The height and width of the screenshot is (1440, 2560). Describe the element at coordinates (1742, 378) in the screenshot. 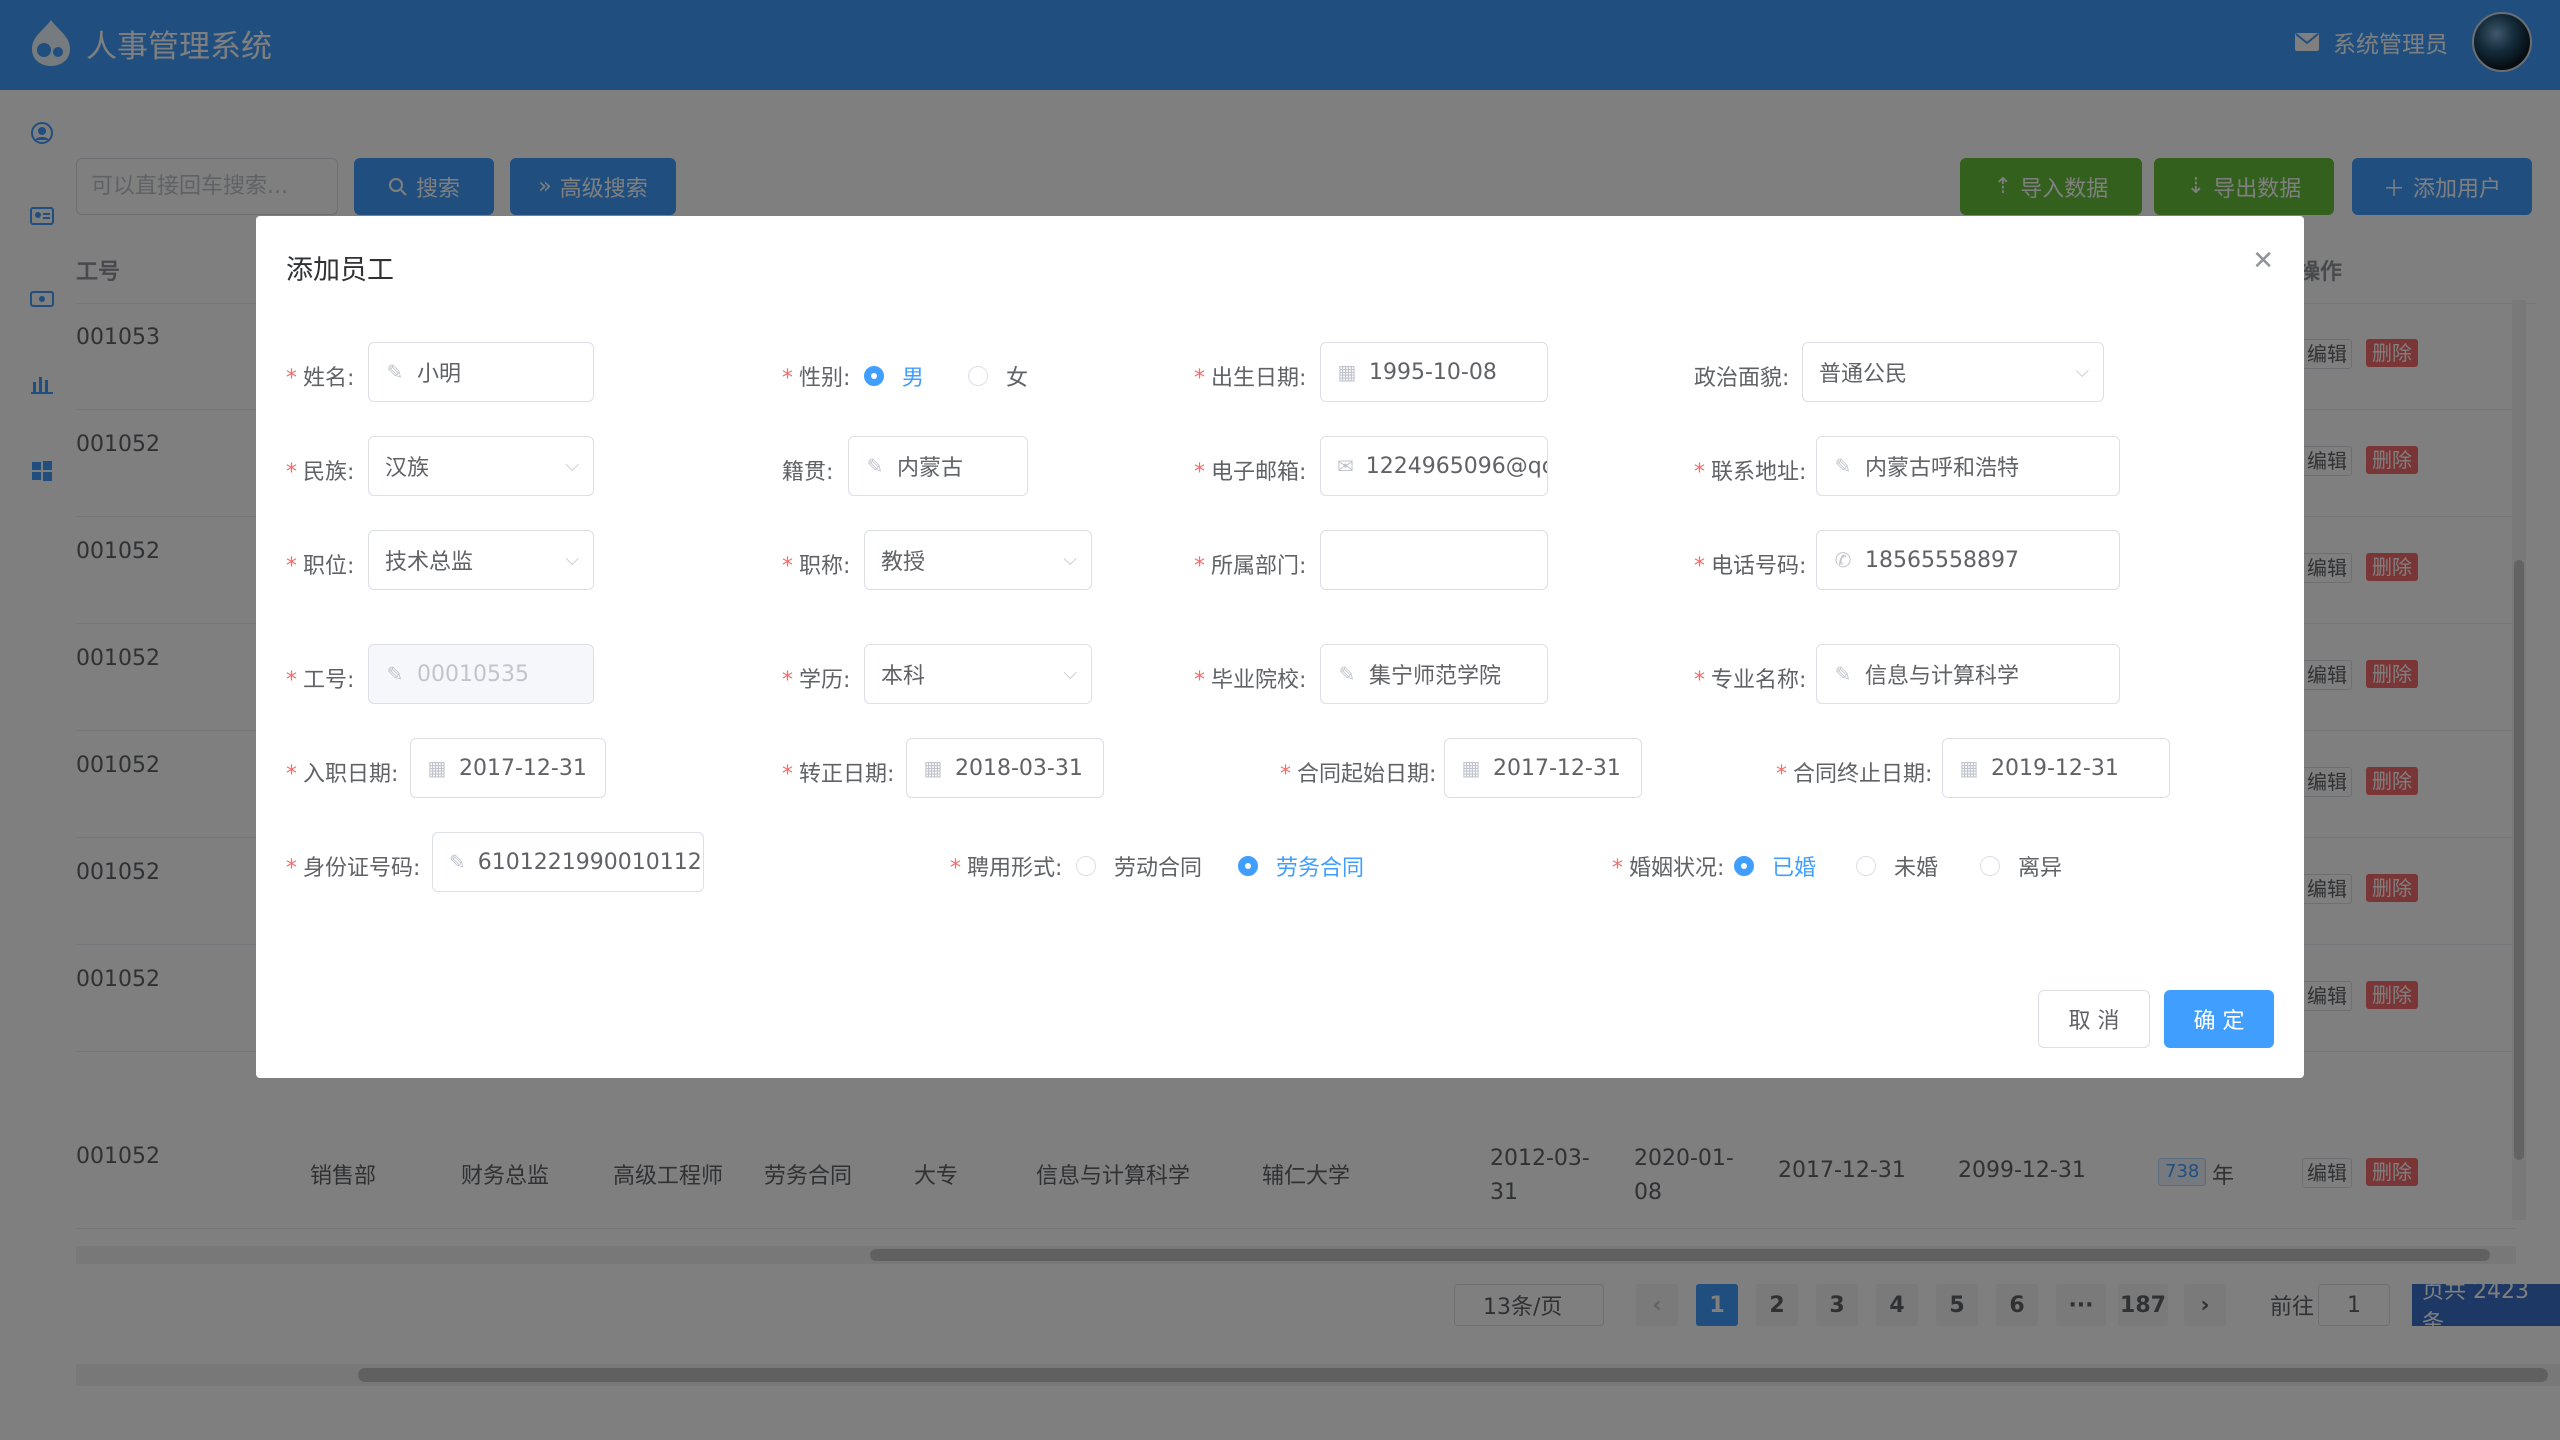

I see `politic-label: 政治面貌:` at that location.